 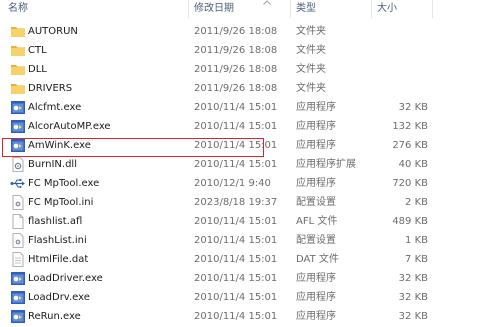 I want to click on file-date: 2023/8/18 19:37, so click(x=236, y=202).